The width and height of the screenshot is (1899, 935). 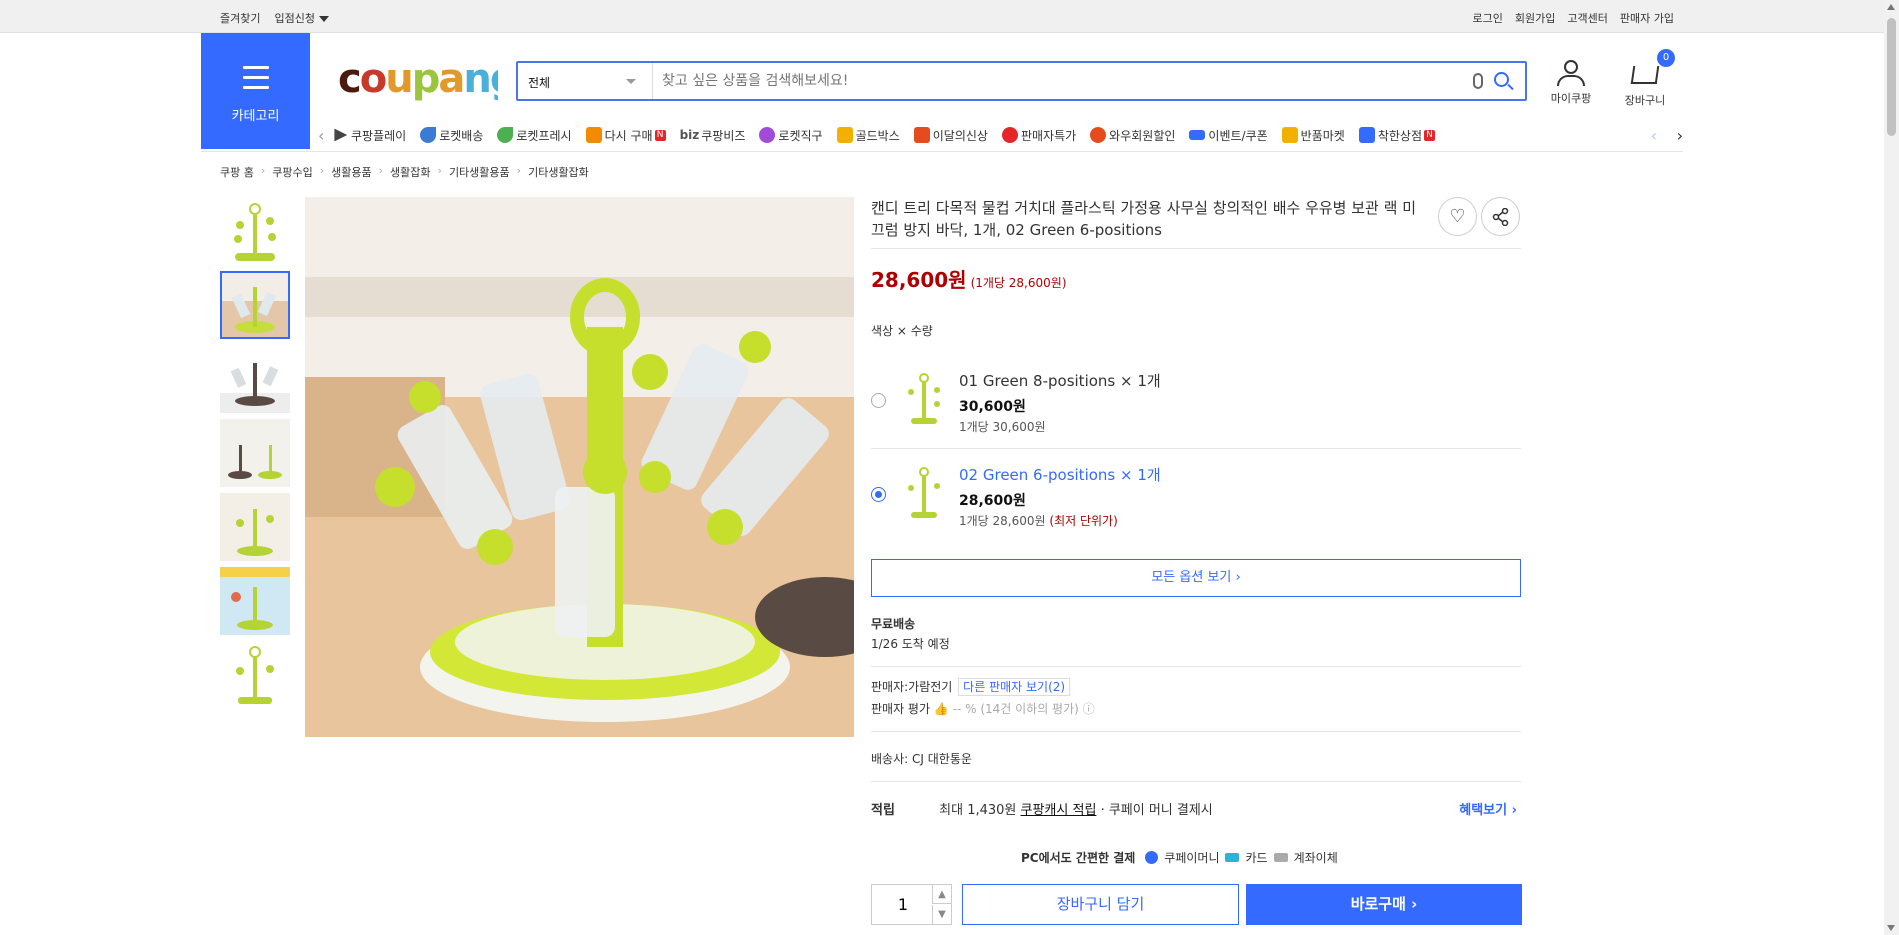 What do you see at coordinates (1891, 928) in the screenshot?
I see `scroll-down-icon` at bounding box center [1891, 928].